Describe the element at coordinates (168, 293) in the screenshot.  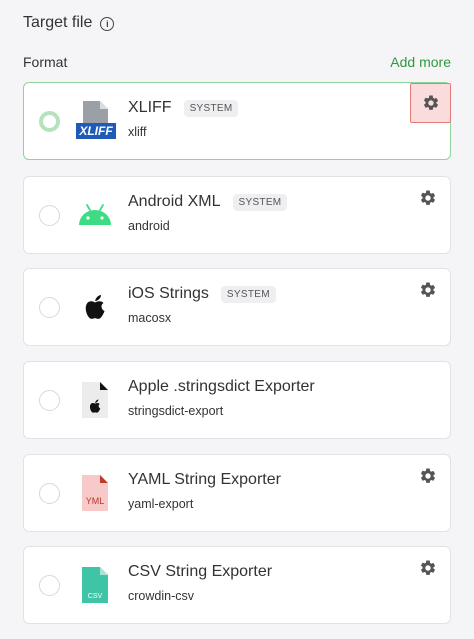
I see `format-title: iOS Strings` at that location.